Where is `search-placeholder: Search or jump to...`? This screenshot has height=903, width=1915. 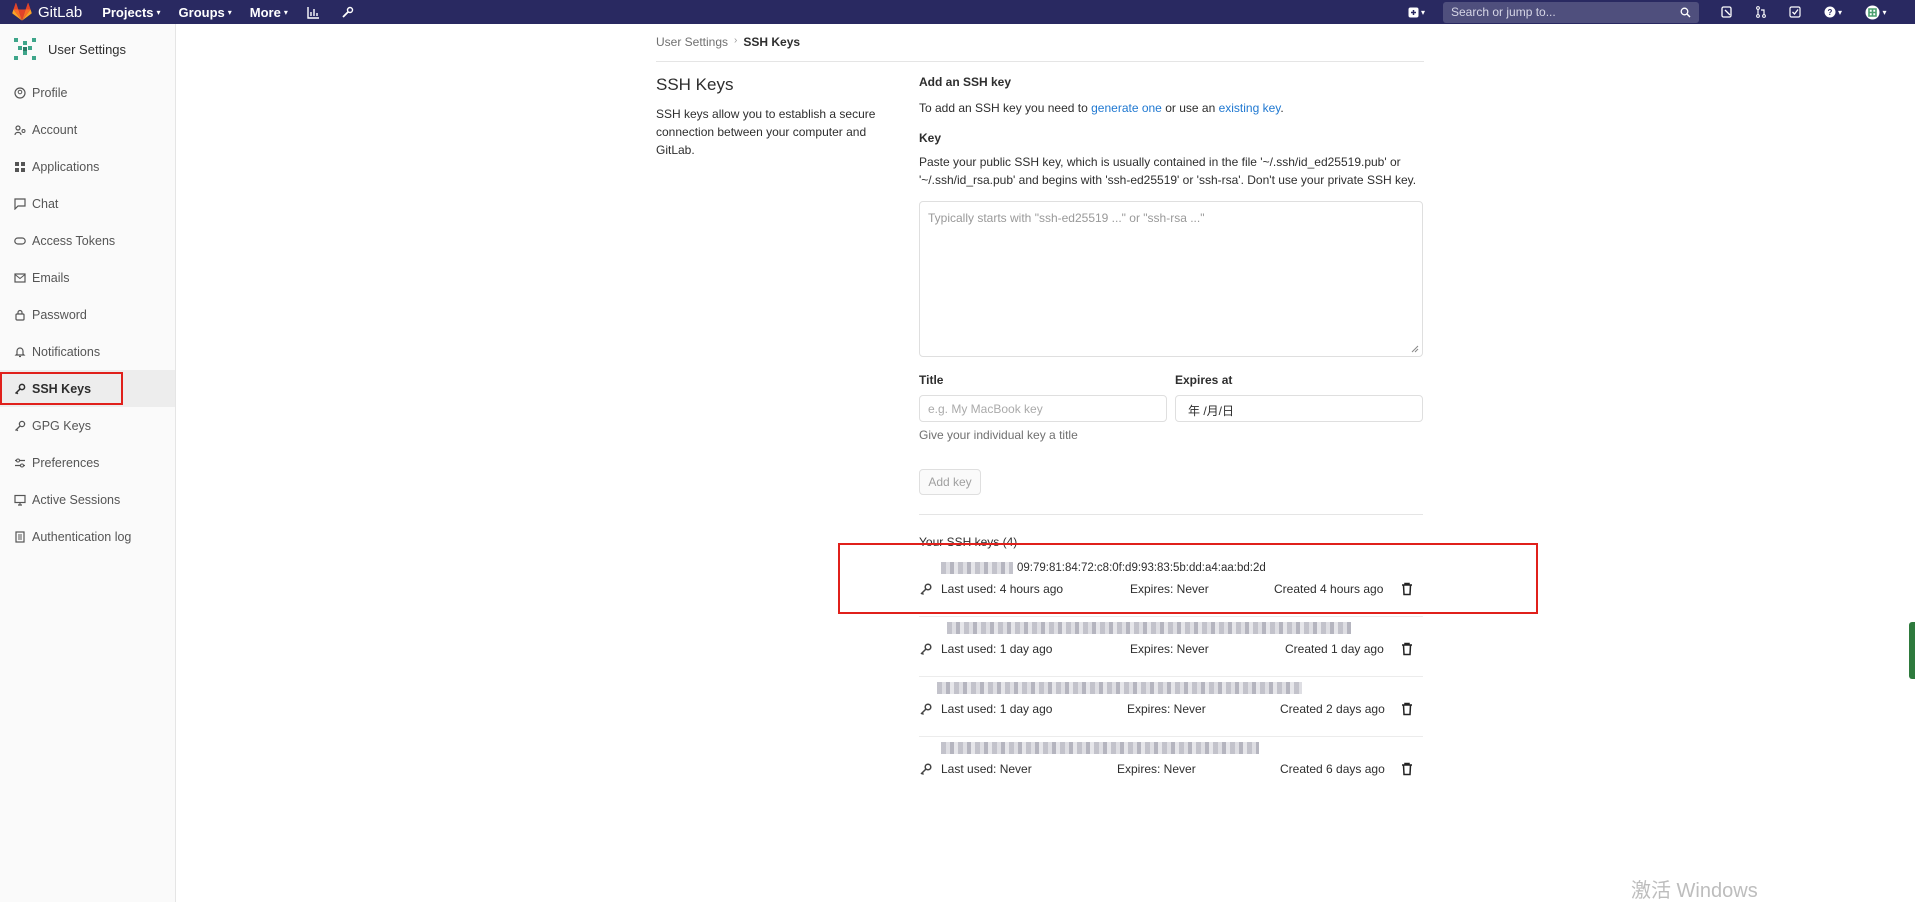 search-placeholder: Search or jump to... is located at coordinates (1503, 12).